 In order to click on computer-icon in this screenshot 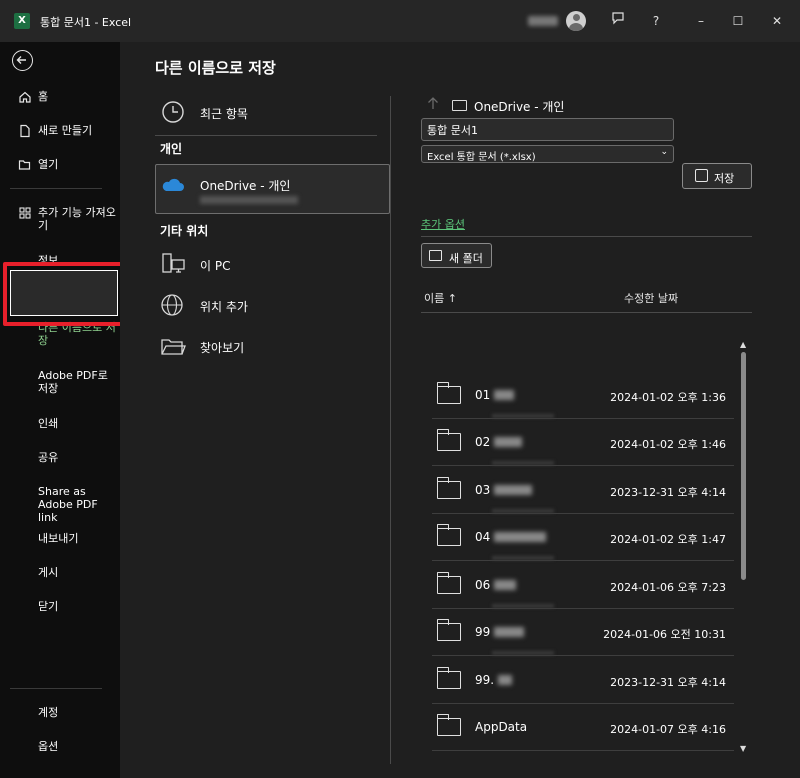, I will do `click(173, 264)`.